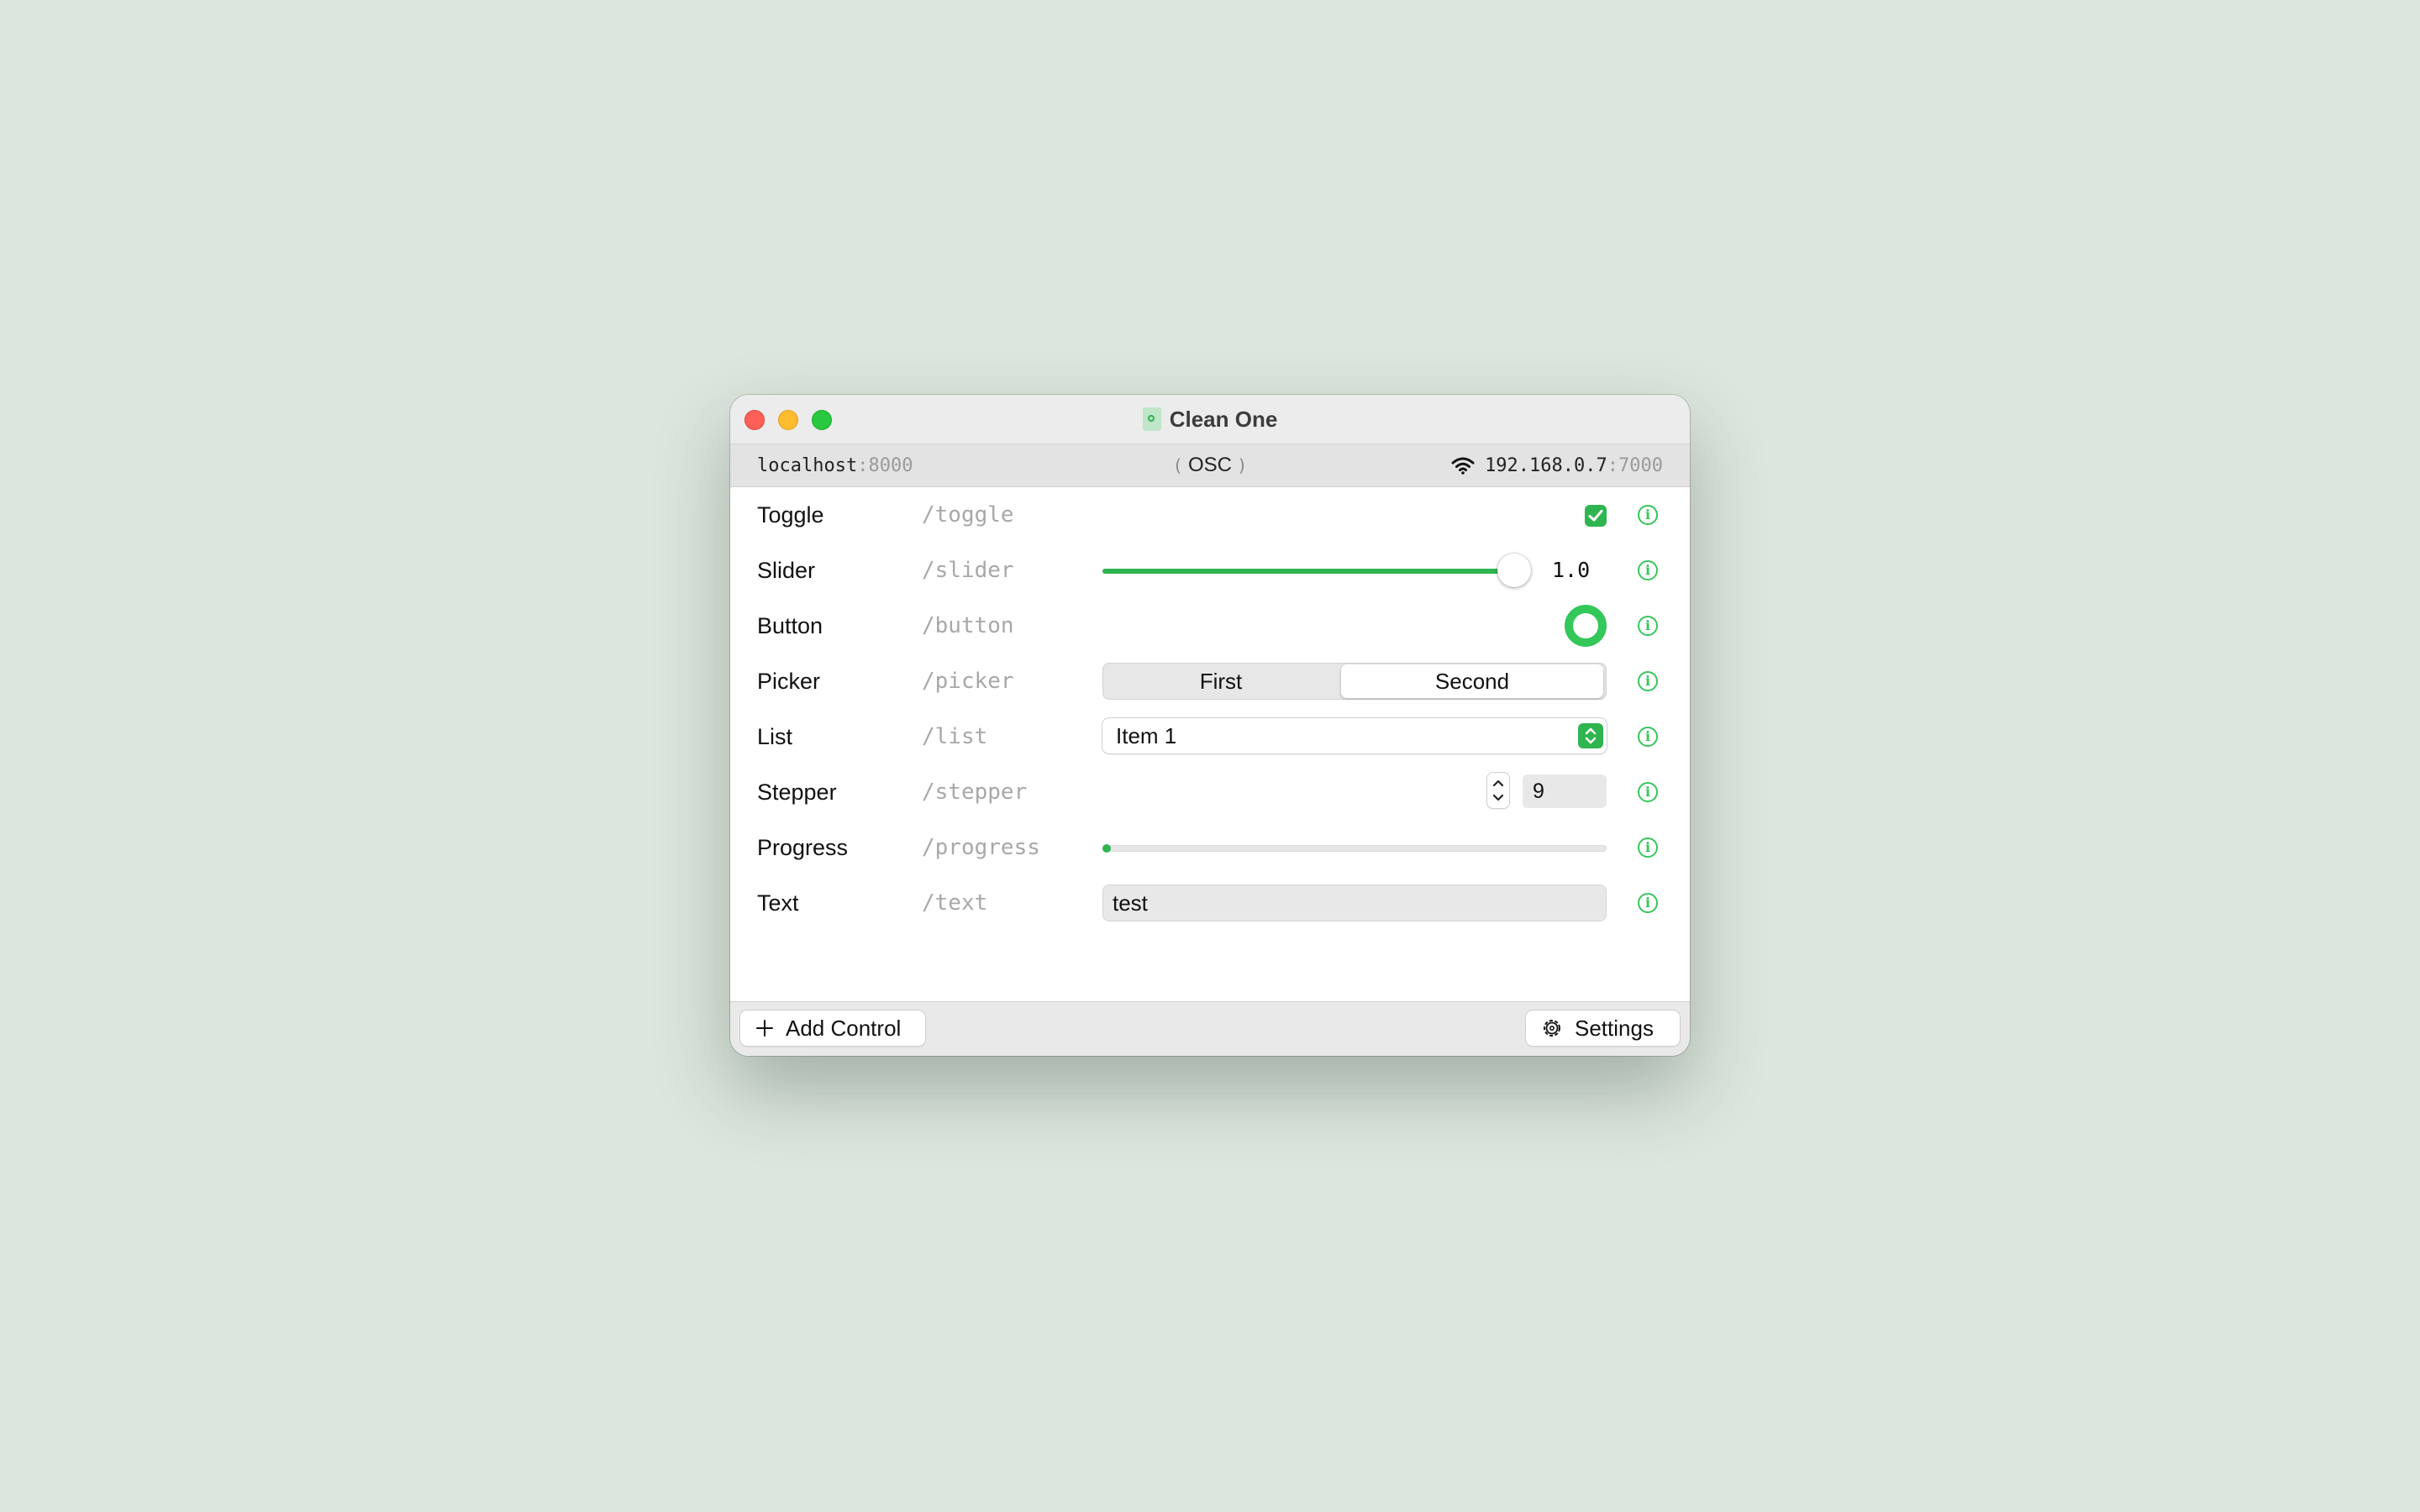 Image resolution: width=2420 pixels, height=1512 pixels. What do you see at coordinates (803, 847) in the screenshot?
I see `control-label: Progress` at bounding box center [803, 847].